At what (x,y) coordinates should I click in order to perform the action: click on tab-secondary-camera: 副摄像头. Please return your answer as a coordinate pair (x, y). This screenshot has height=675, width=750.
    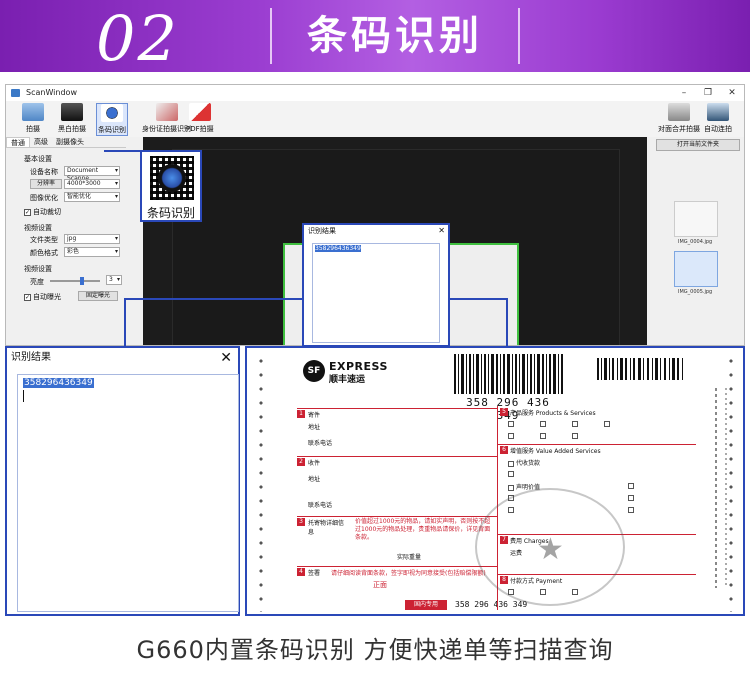
    Looking at the image, I should click on (70, 142).